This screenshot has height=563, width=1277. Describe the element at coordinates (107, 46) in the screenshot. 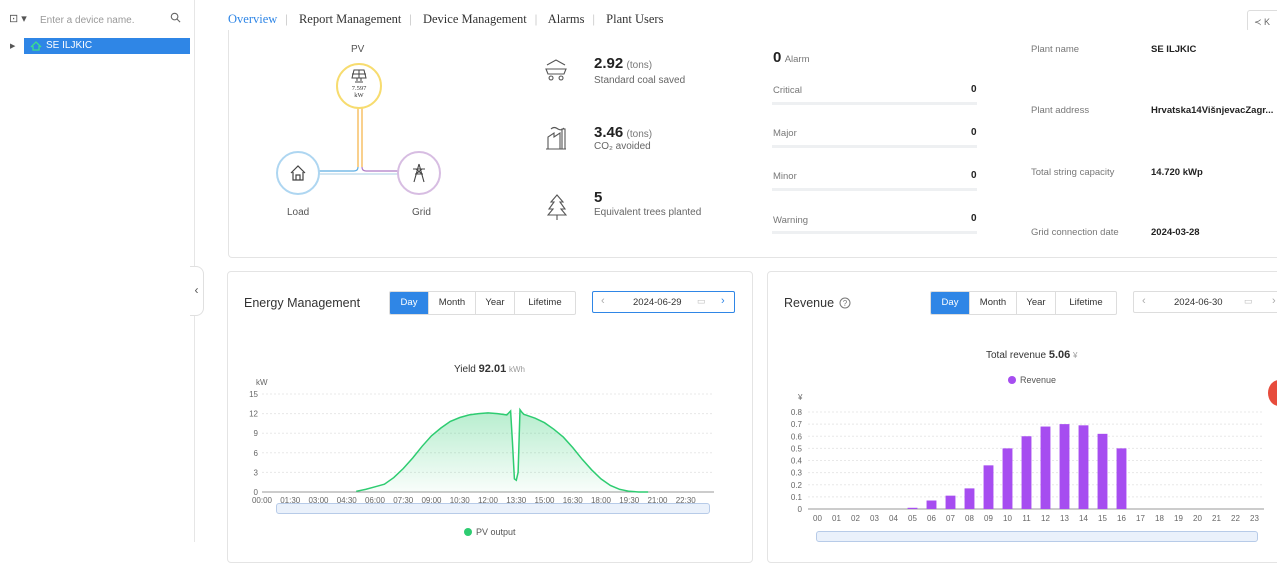

I see `tree-item-plant: SE ILJKIC` at that location.